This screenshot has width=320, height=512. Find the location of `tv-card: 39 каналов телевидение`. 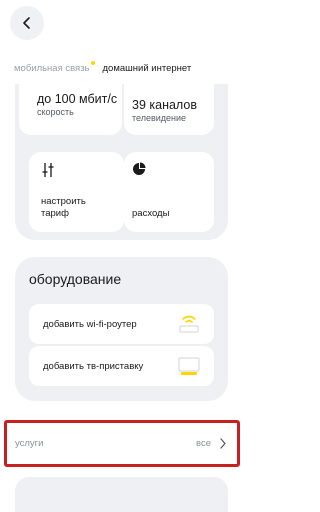

tv-card: 39 каналов телевидение is located at coordinates (169, 109).